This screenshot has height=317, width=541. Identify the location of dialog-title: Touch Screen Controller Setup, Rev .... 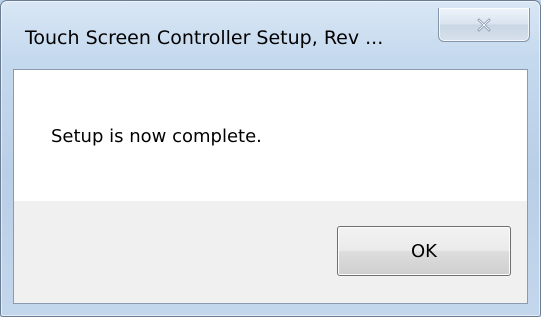
(204, 38).